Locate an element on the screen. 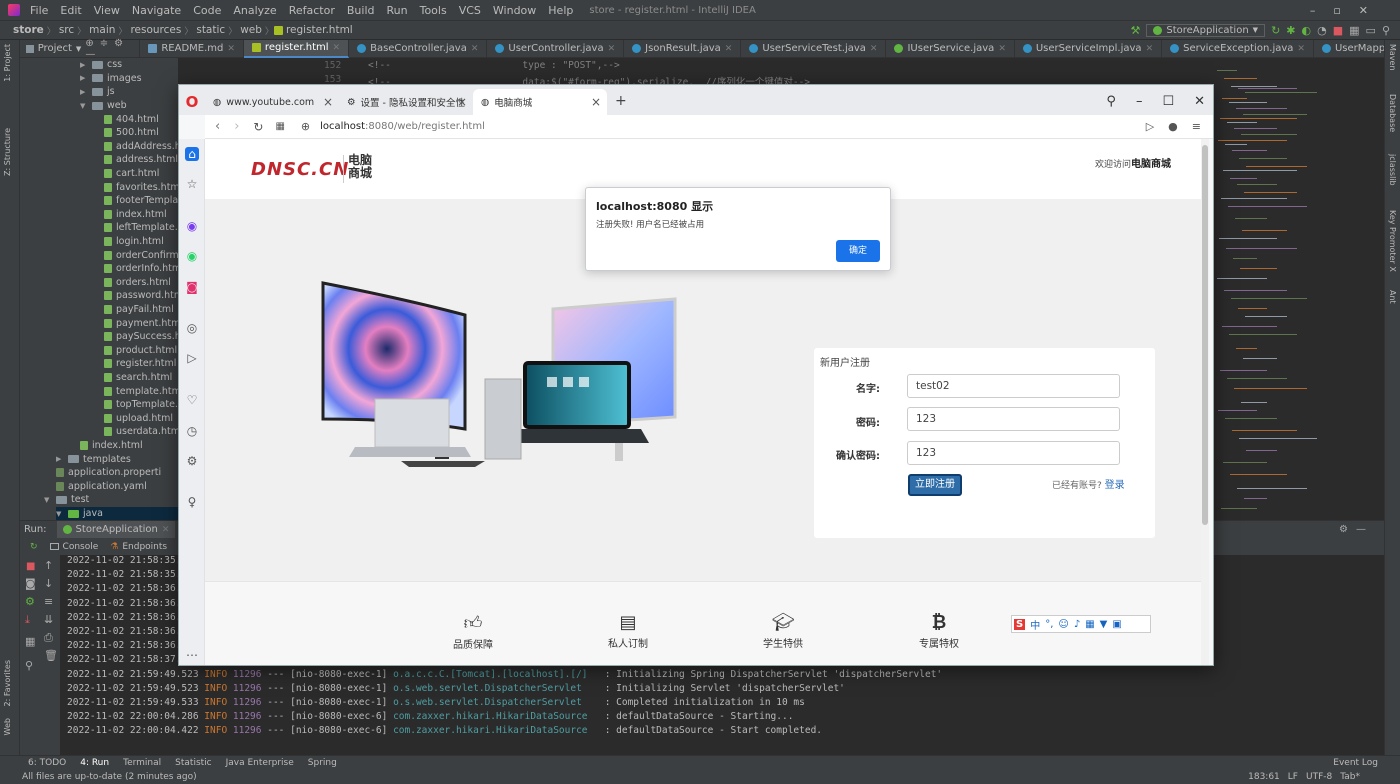 This screenshot has height=784, width=1400. tool-jclasslib: jclasslib is located at coordinates (1392, 170).